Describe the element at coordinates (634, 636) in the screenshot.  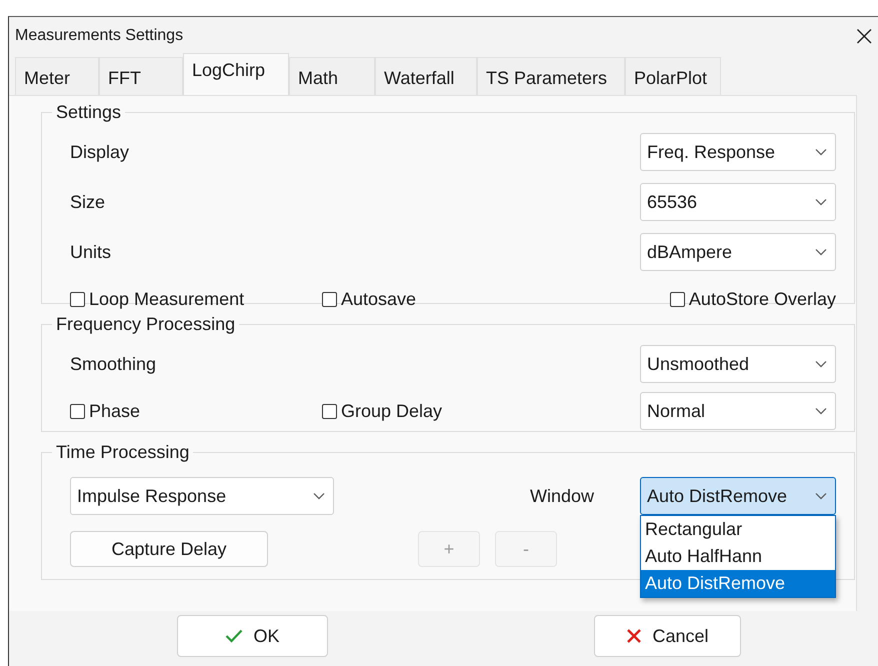
I see `close-icon` at that location.